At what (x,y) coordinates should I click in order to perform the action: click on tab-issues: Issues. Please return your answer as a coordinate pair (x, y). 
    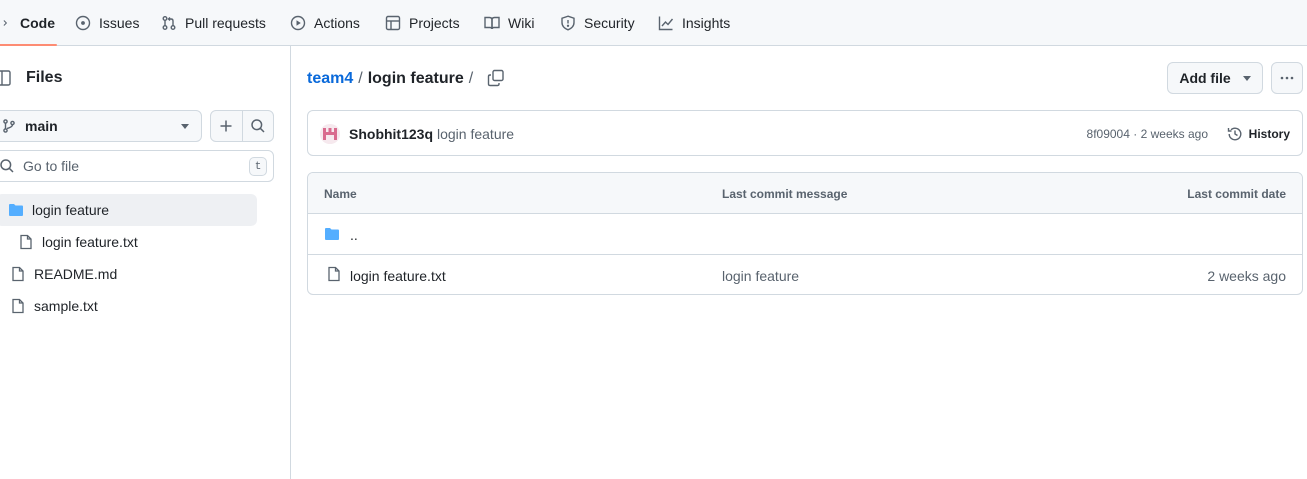
    Looking at the image, I should click on (107, 22).